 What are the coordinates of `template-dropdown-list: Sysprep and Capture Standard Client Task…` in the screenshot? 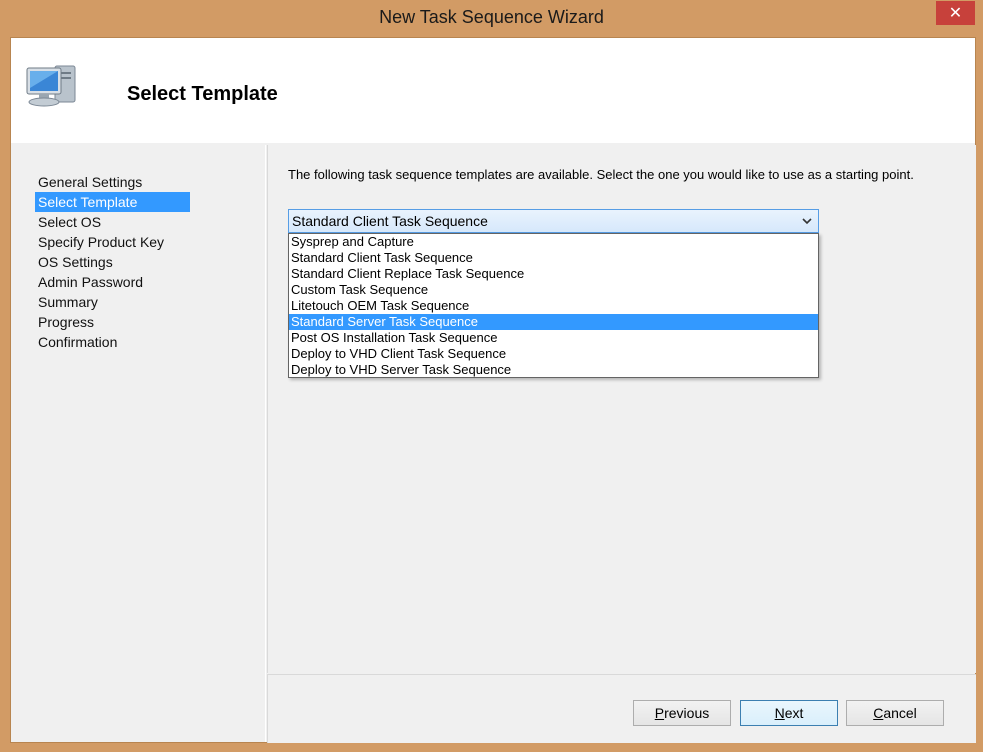 It's located at (553, 305).